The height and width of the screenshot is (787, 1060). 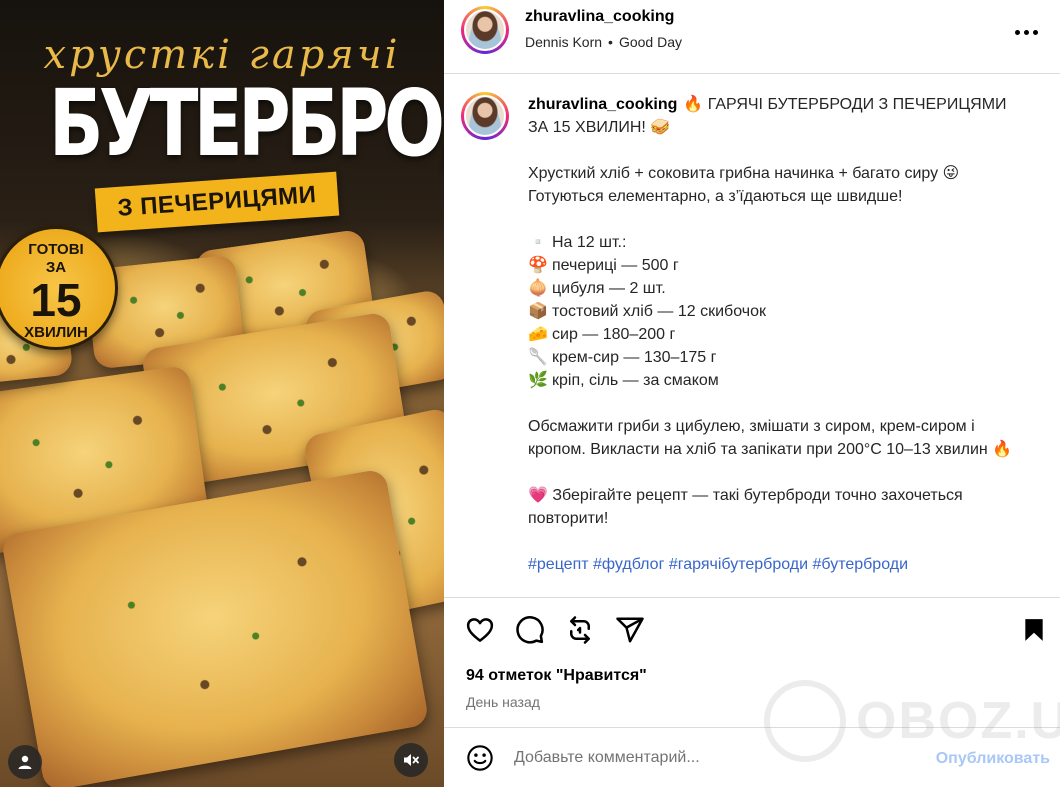 I want to click on ingredient-line: 📦 тостовий хліб — 12 скибочок, so click(x=778, y=311).